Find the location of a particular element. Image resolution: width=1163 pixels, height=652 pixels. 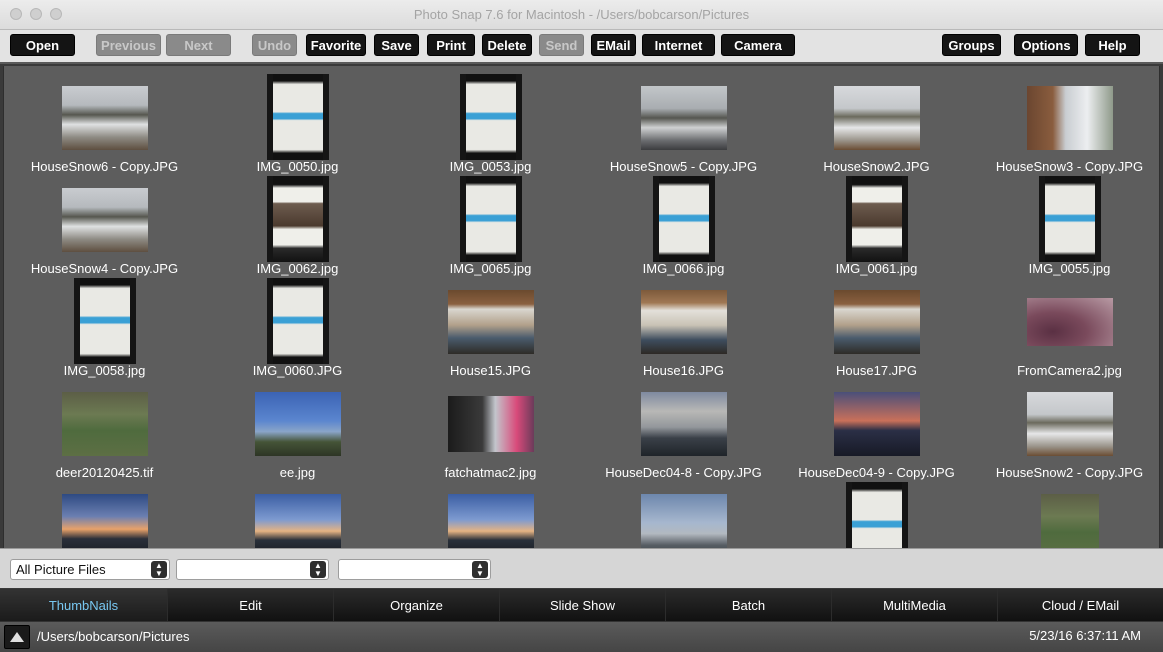

groups-button: Groups is located at coordinates (971, 45).